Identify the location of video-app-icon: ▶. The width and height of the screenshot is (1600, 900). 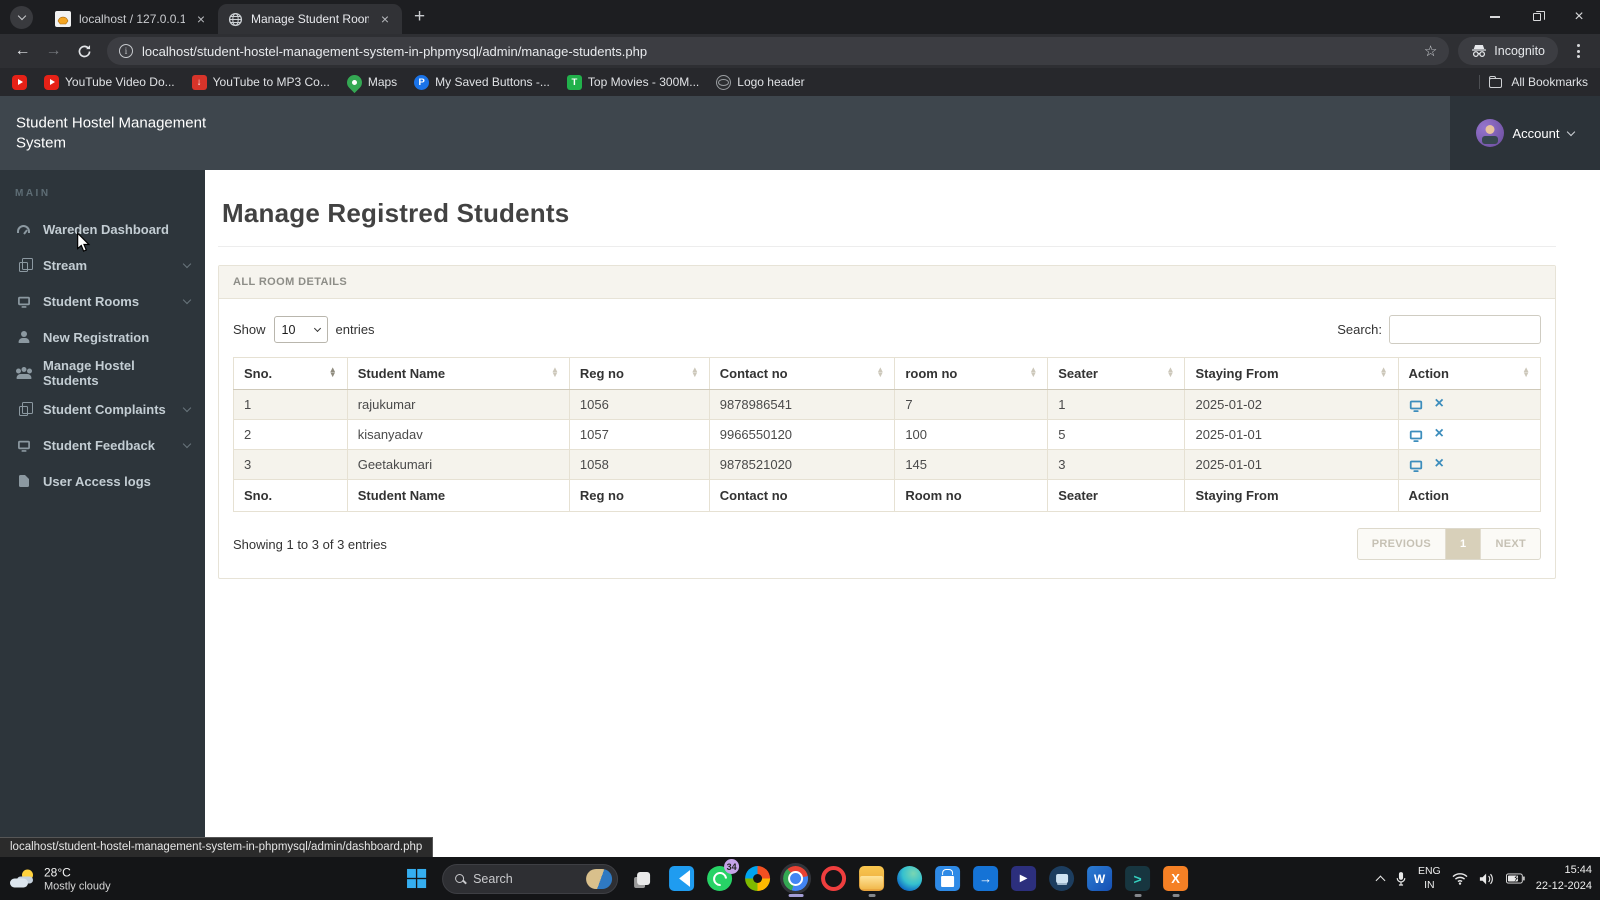
(1024, 878).